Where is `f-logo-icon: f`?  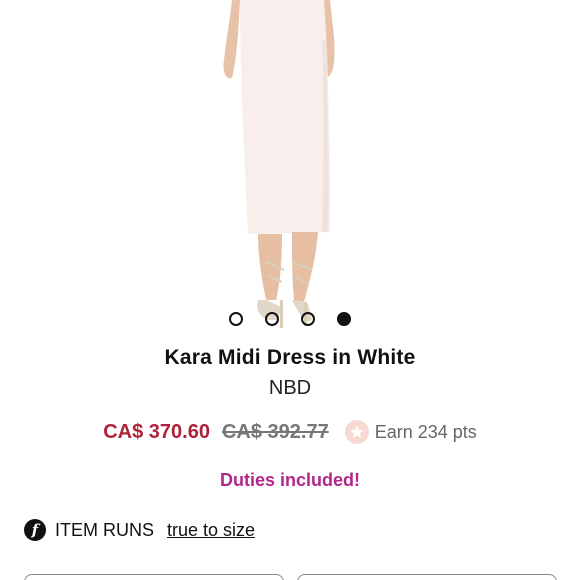
f-logo-icon: f is located at coordinates (35, 530).